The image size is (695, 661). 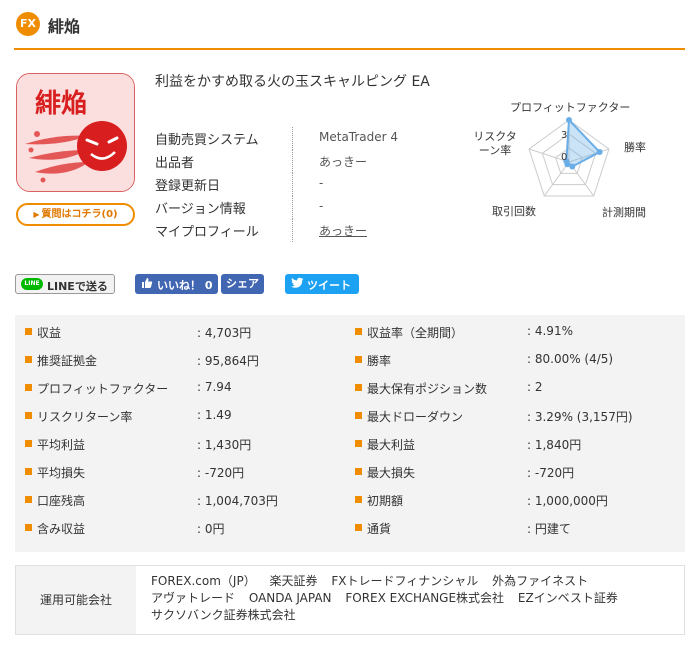 I want to click on company-link: EZインベスト証券, so click(x=568, y=598).